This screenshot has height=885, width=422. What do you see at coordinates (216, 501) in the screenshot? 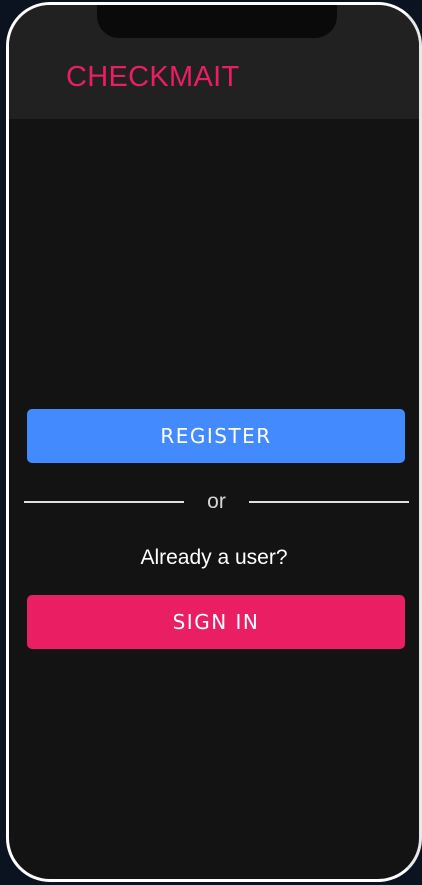
I see `divider-text: or` at bounding box center [216, 501].